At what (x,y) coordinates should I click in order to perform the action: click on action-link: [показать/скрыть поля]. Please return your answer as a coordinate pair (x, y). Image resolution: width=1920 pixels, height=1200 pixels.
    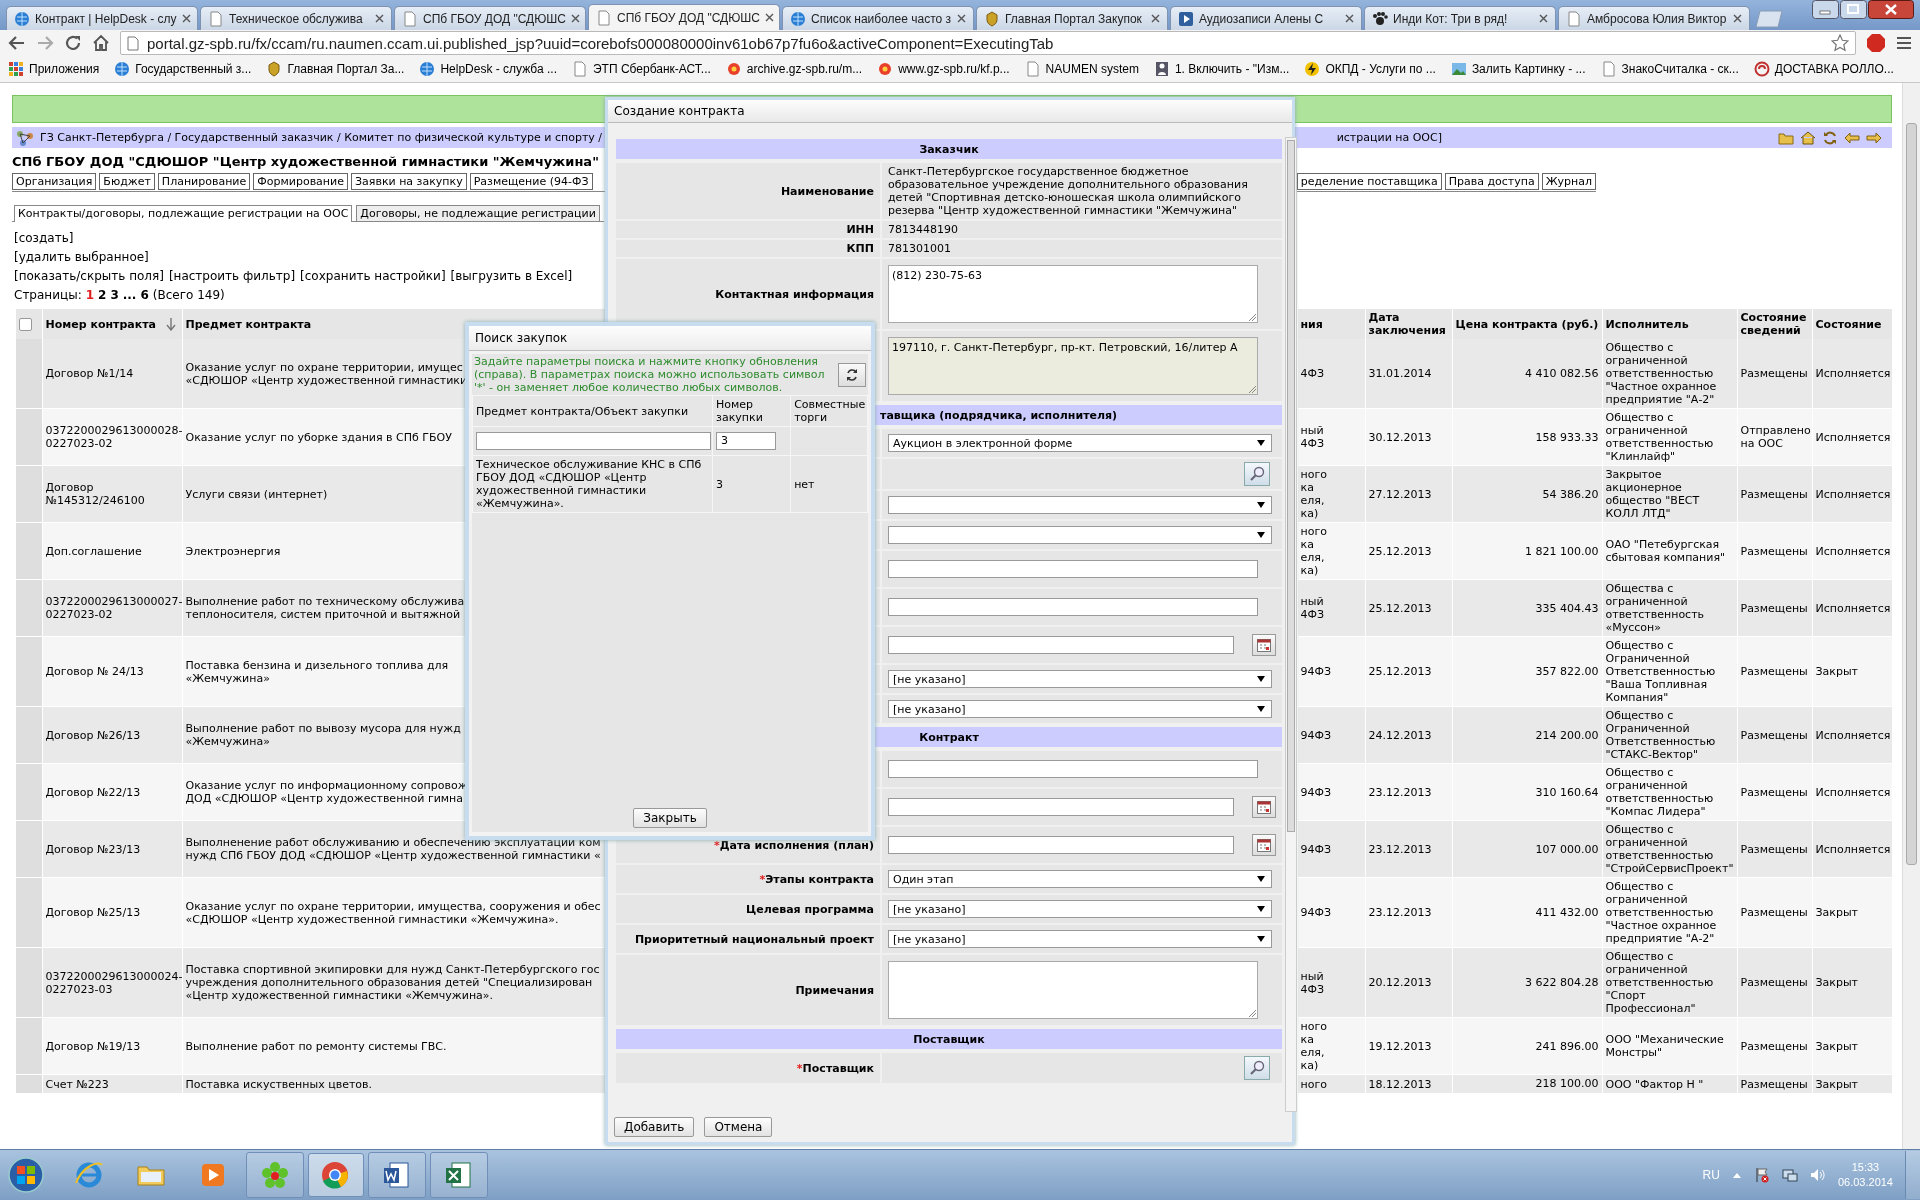
    Looking at the image, I should click on (89, 275).